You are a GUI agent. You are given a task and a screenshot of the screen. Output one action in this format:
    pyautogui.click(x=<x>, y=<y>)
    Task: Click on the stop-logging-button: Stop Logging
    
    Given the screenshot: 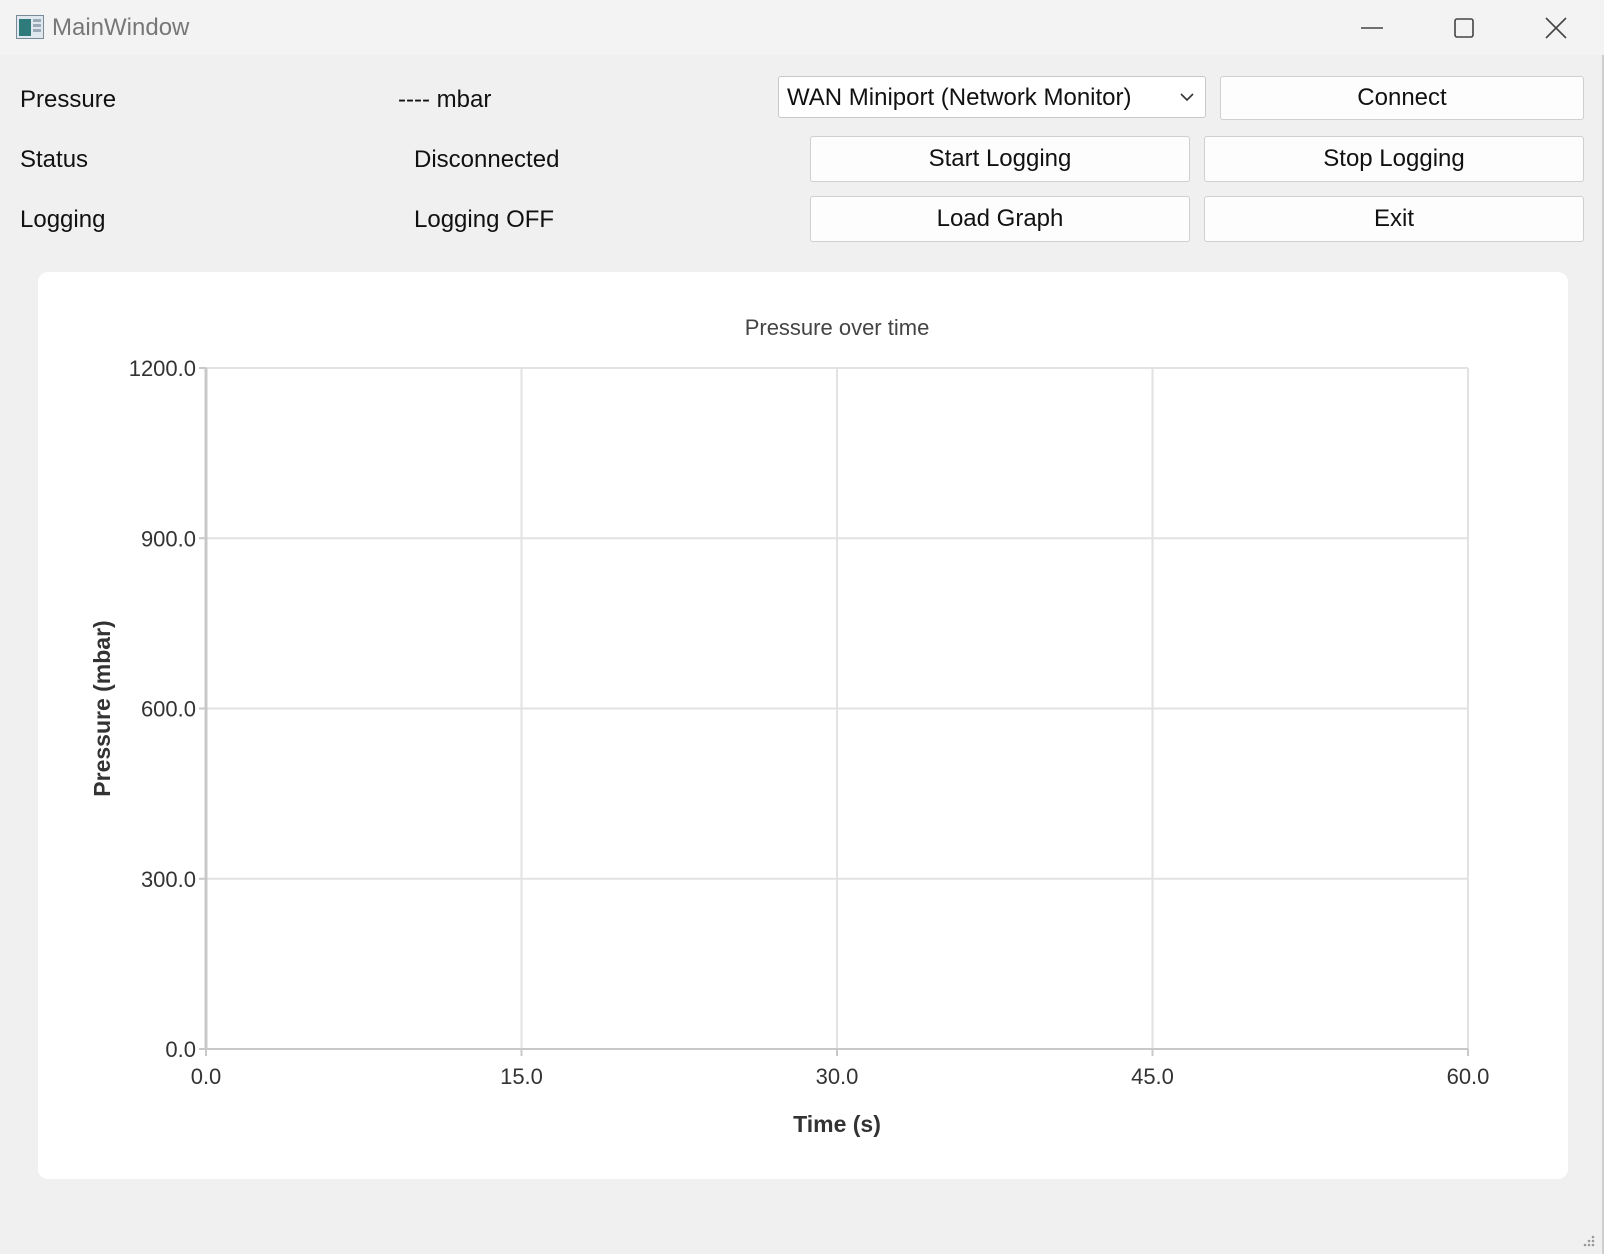 What is the action you would take?
    pyautogui.click(x=1394, y=159)
    